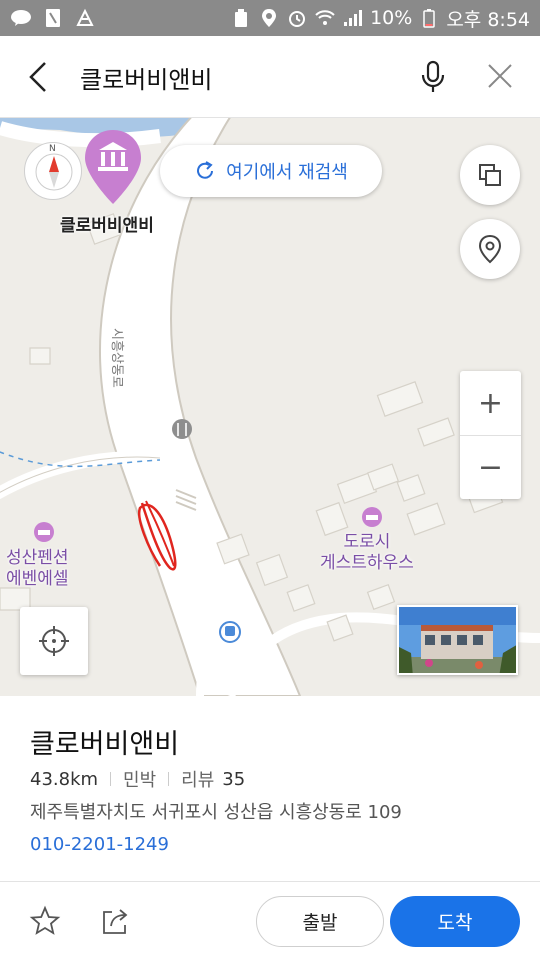  I want to click on selected-place-pin, so click(113, 167).